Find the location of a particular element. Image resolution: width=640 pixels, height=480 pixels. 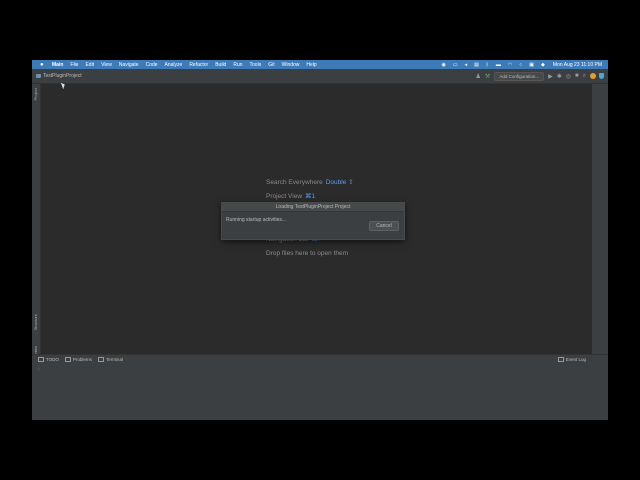

menu-file: File is located at coordinates (74, 65).